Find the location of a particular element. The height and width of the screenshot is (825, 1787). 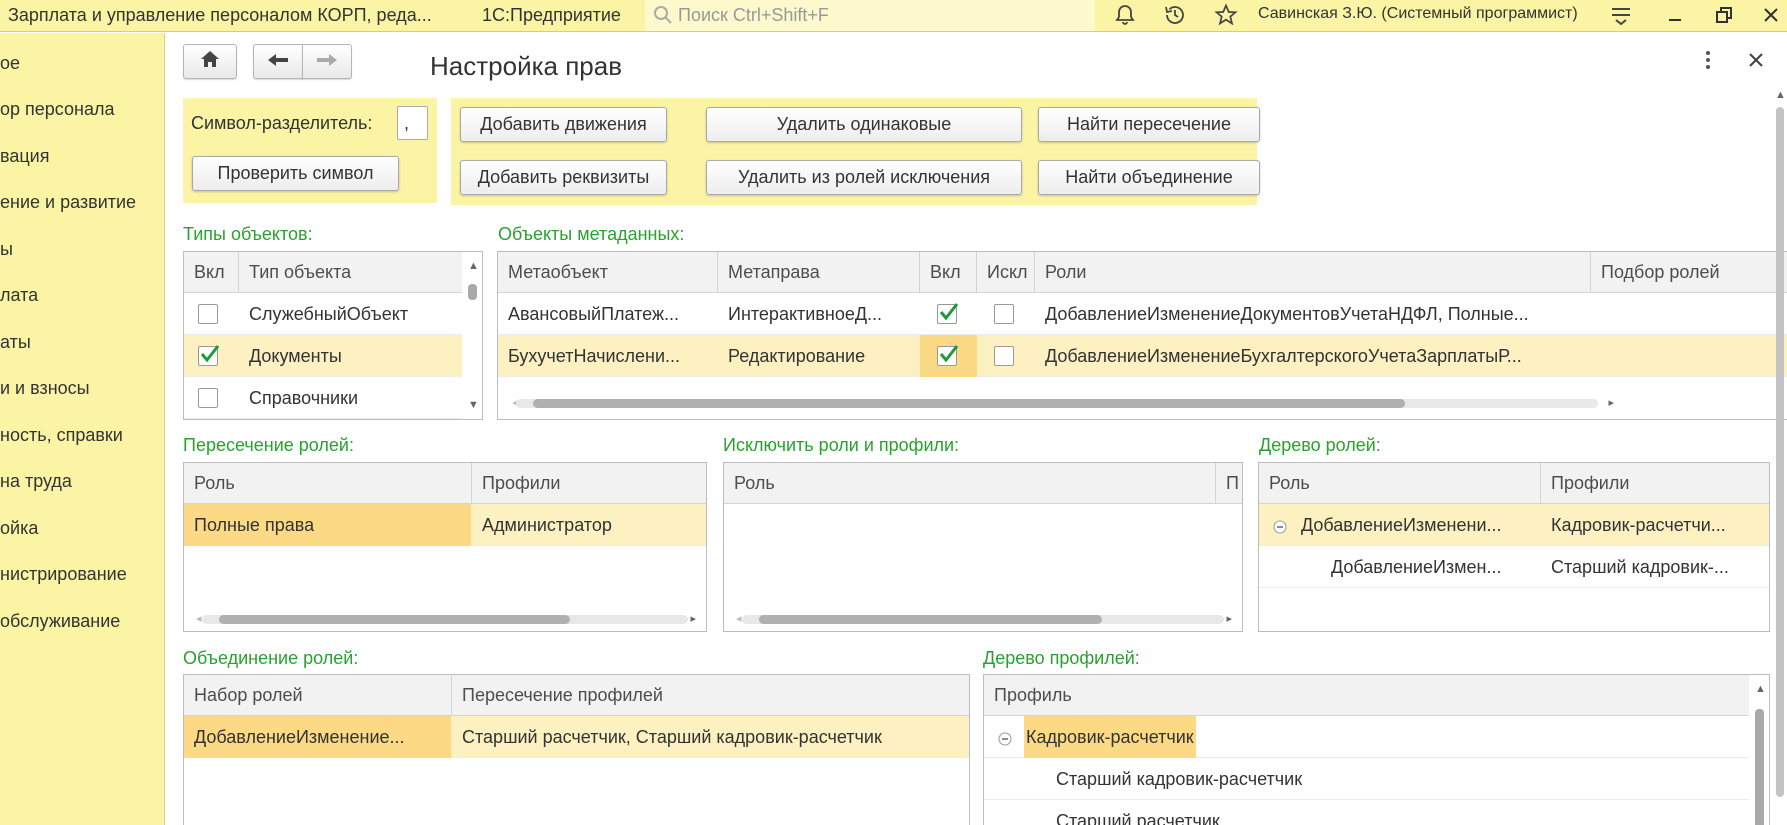

delete-same-button: Удалить одинаковые is located at coordinates (864, 124).